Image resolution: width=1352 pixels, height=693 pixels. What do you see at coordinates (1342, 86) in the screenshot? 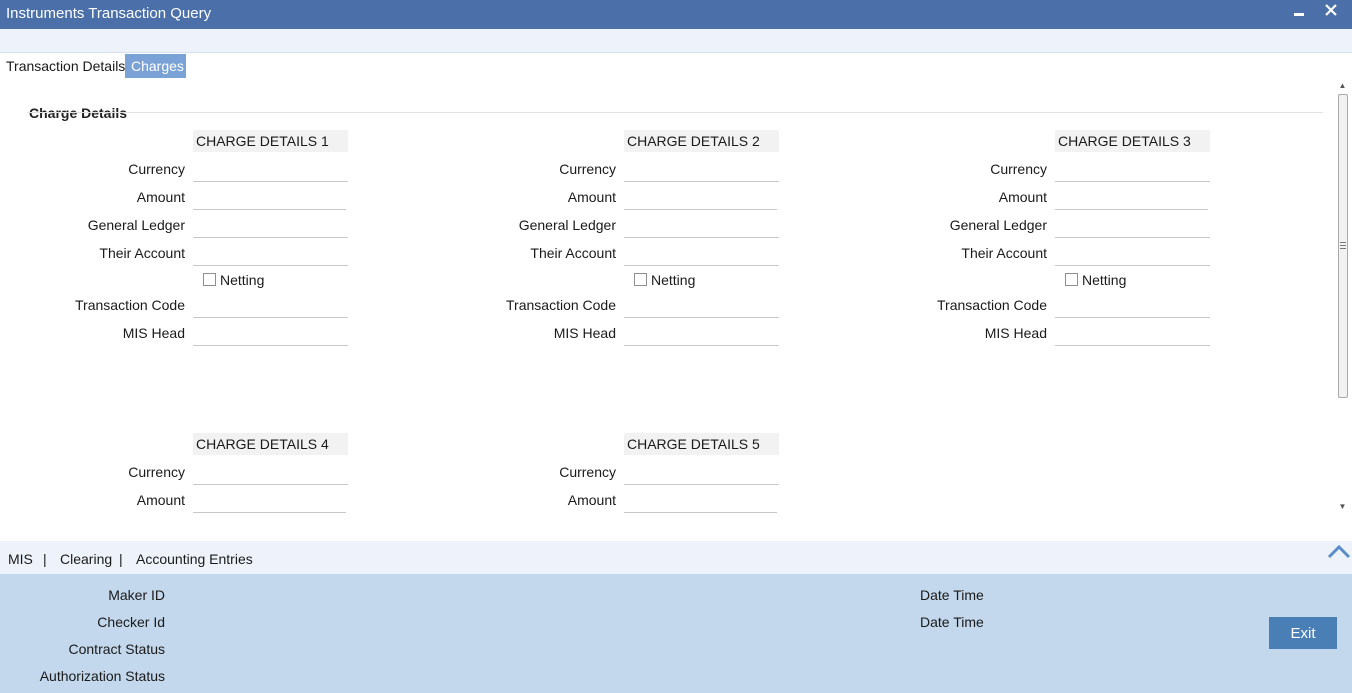
I see `scroll-up-icon: ▲` at bounding box center [1342, 86].